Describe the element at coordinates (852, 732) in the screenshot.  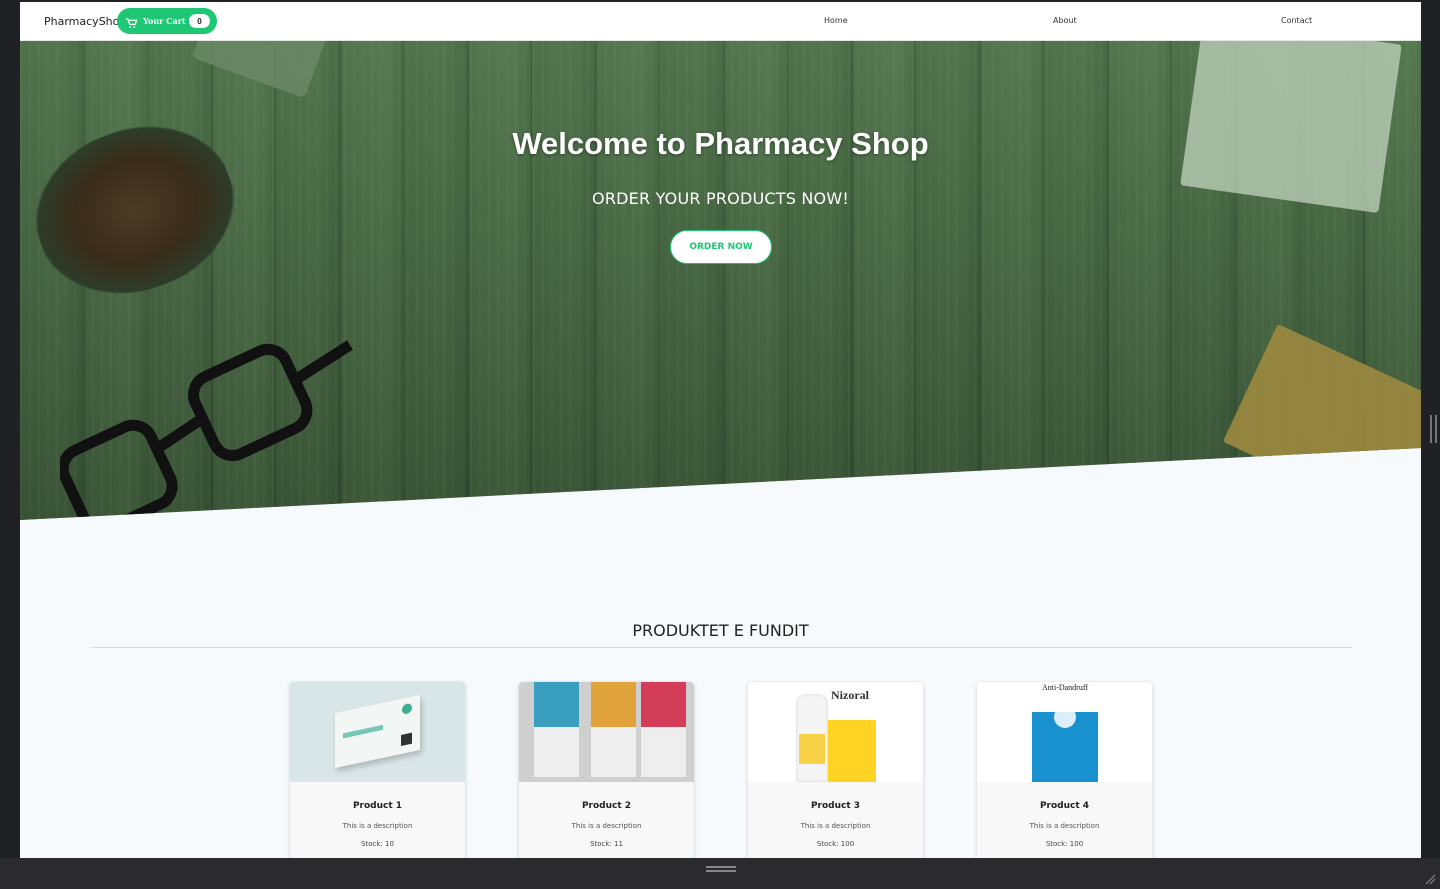
I see `package-graphic: Nizoral` at that location.